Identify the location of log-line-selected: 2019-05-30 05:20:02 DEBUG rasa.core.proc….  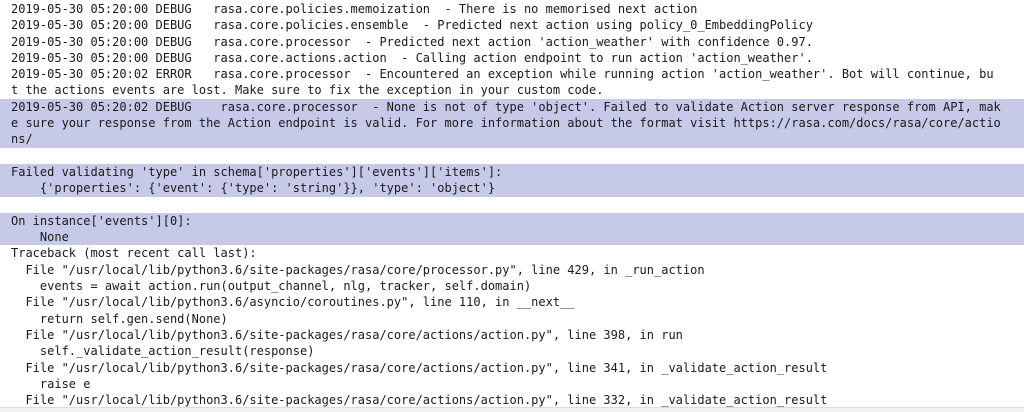
(512, 107).